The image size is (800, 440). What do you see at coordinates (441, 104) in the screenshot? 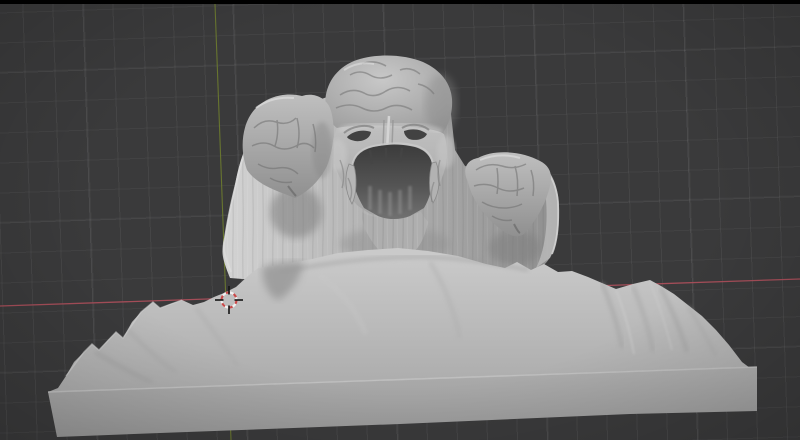
I see `dome-right-shade` at bounding box center [441, 104].